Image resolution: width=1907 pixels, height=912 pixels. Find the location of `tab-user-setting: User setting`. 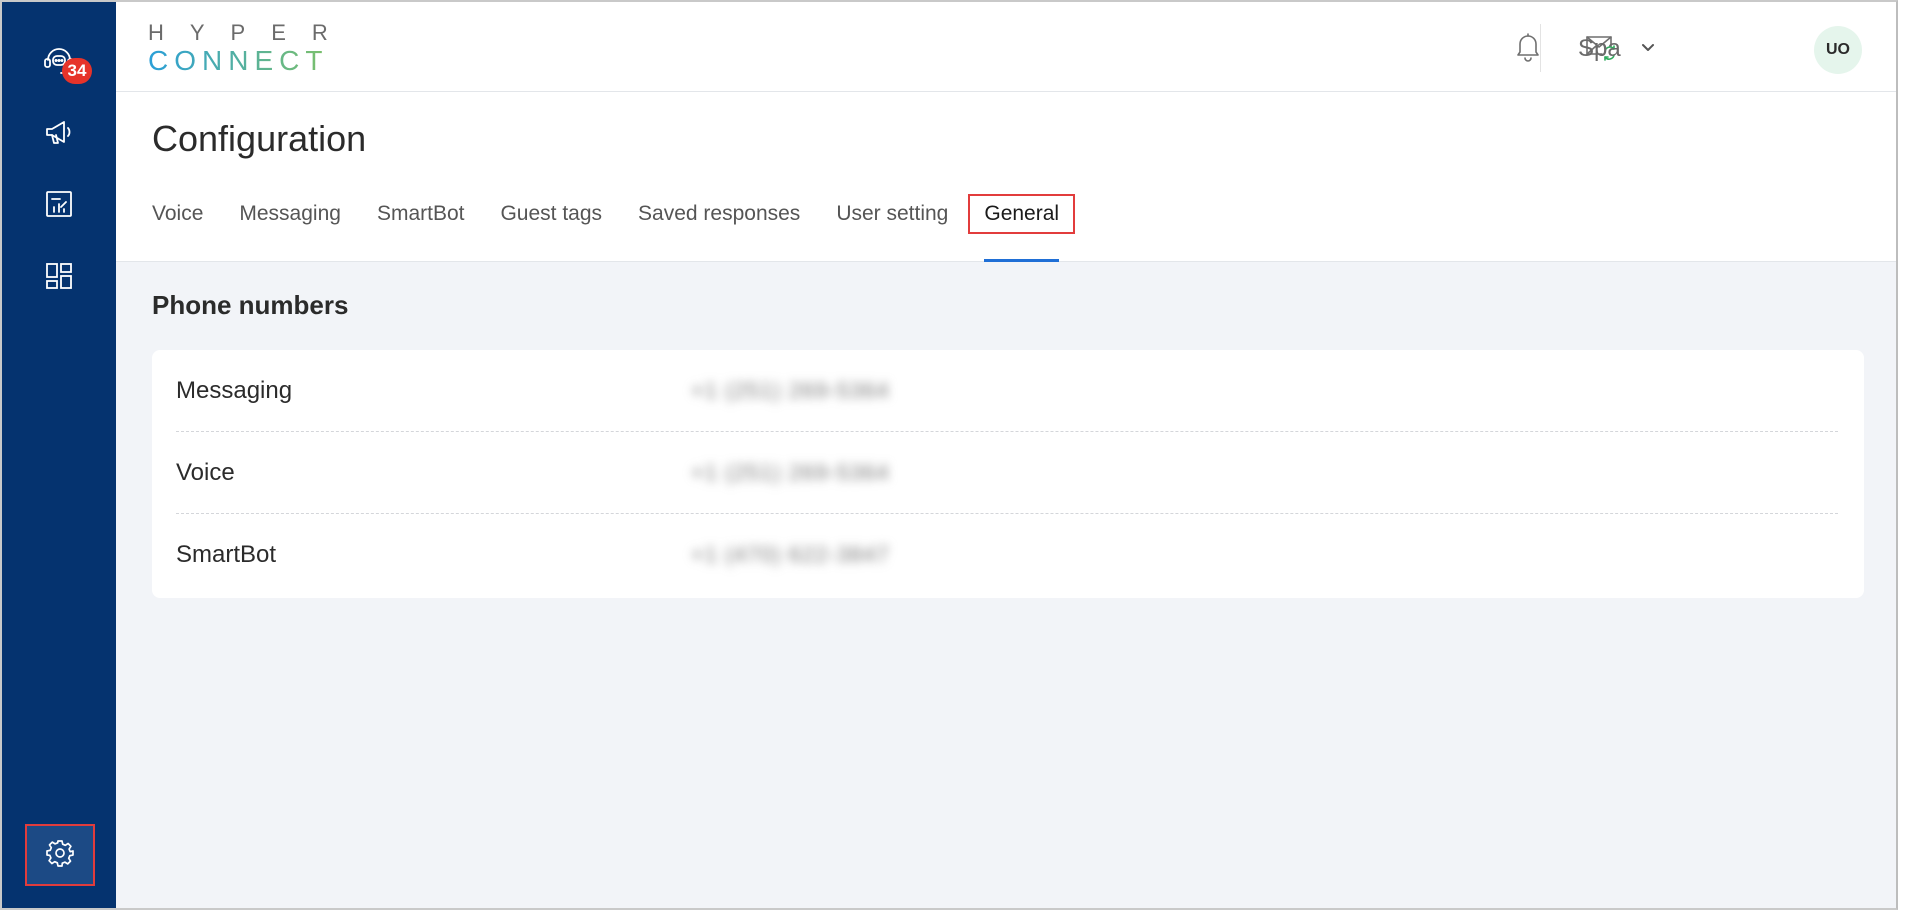

tab-user-setting: User setting is located at coordinates (892, 232).